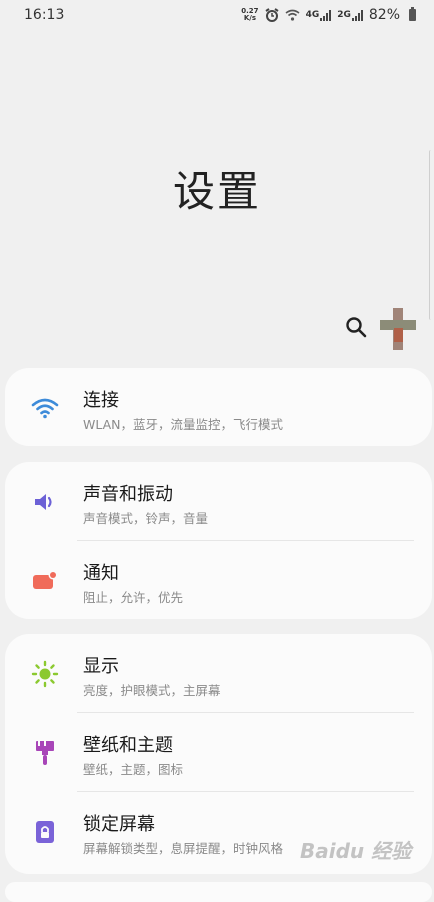  Describe the element at coordinates (101, 400) in the screenshot. I see `item-label: 连接` at that location.